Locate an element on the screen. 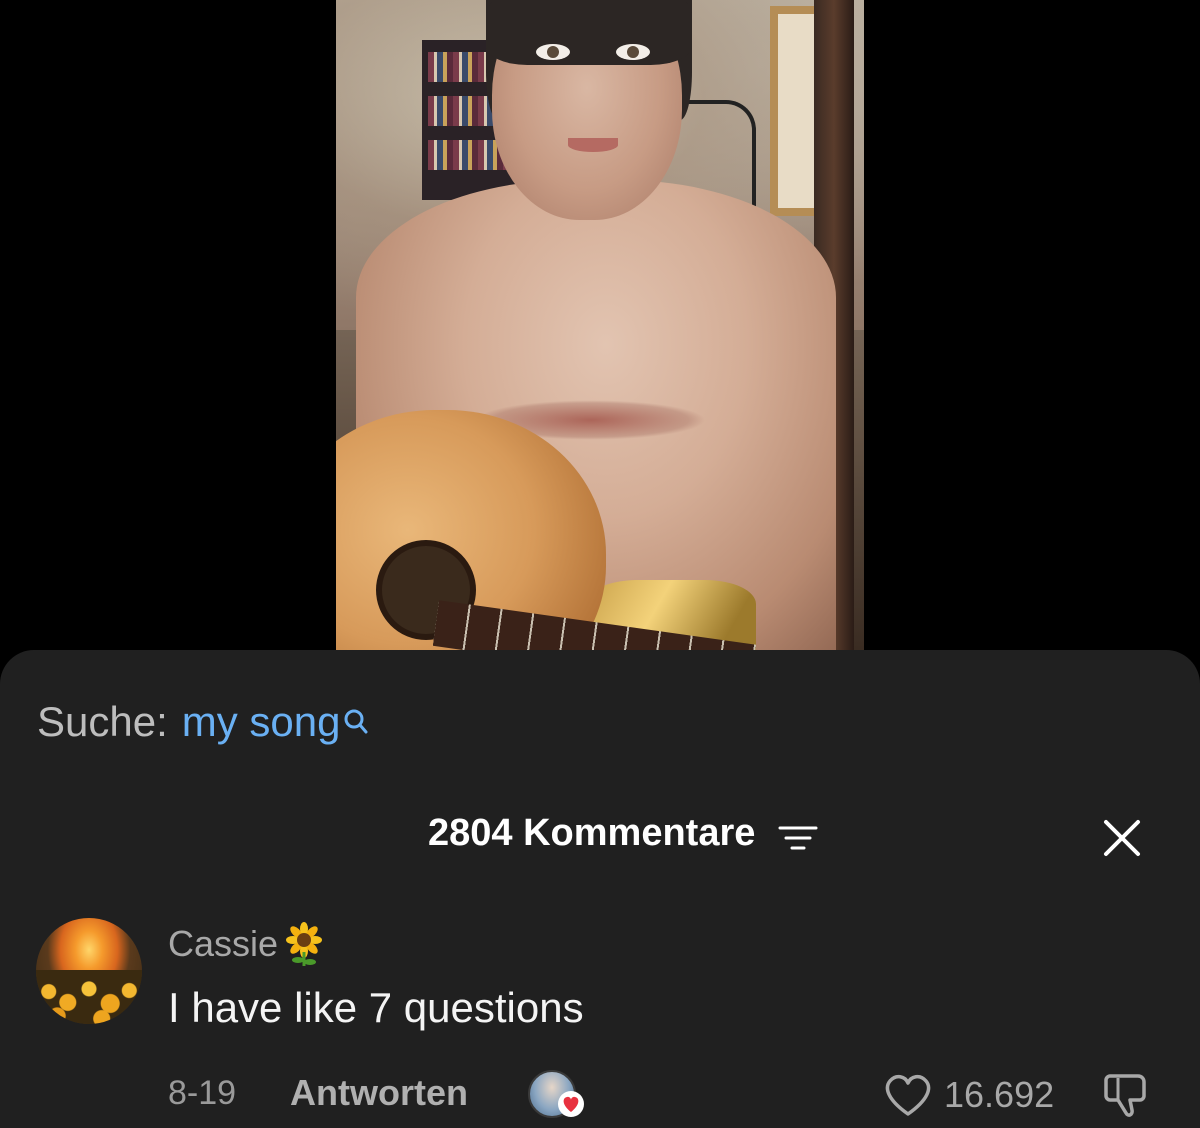  thumbs-down-icon is located at coordinates (1128, 1095).